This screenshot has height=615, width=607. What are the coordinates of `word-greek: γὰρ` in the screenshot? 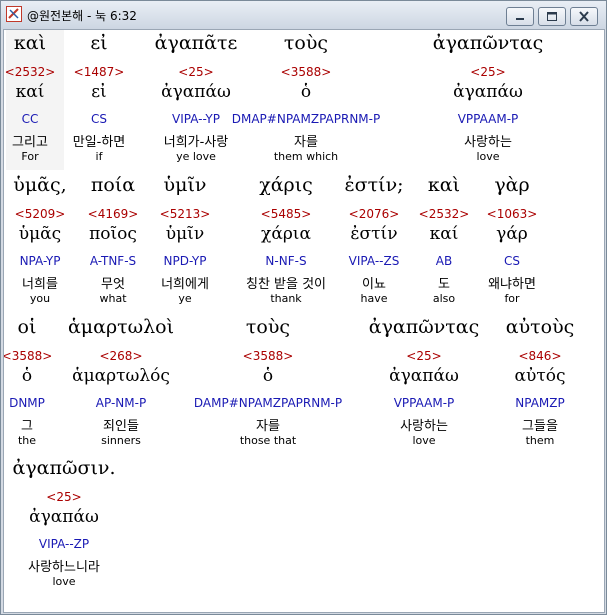 It's located at (512, 185).